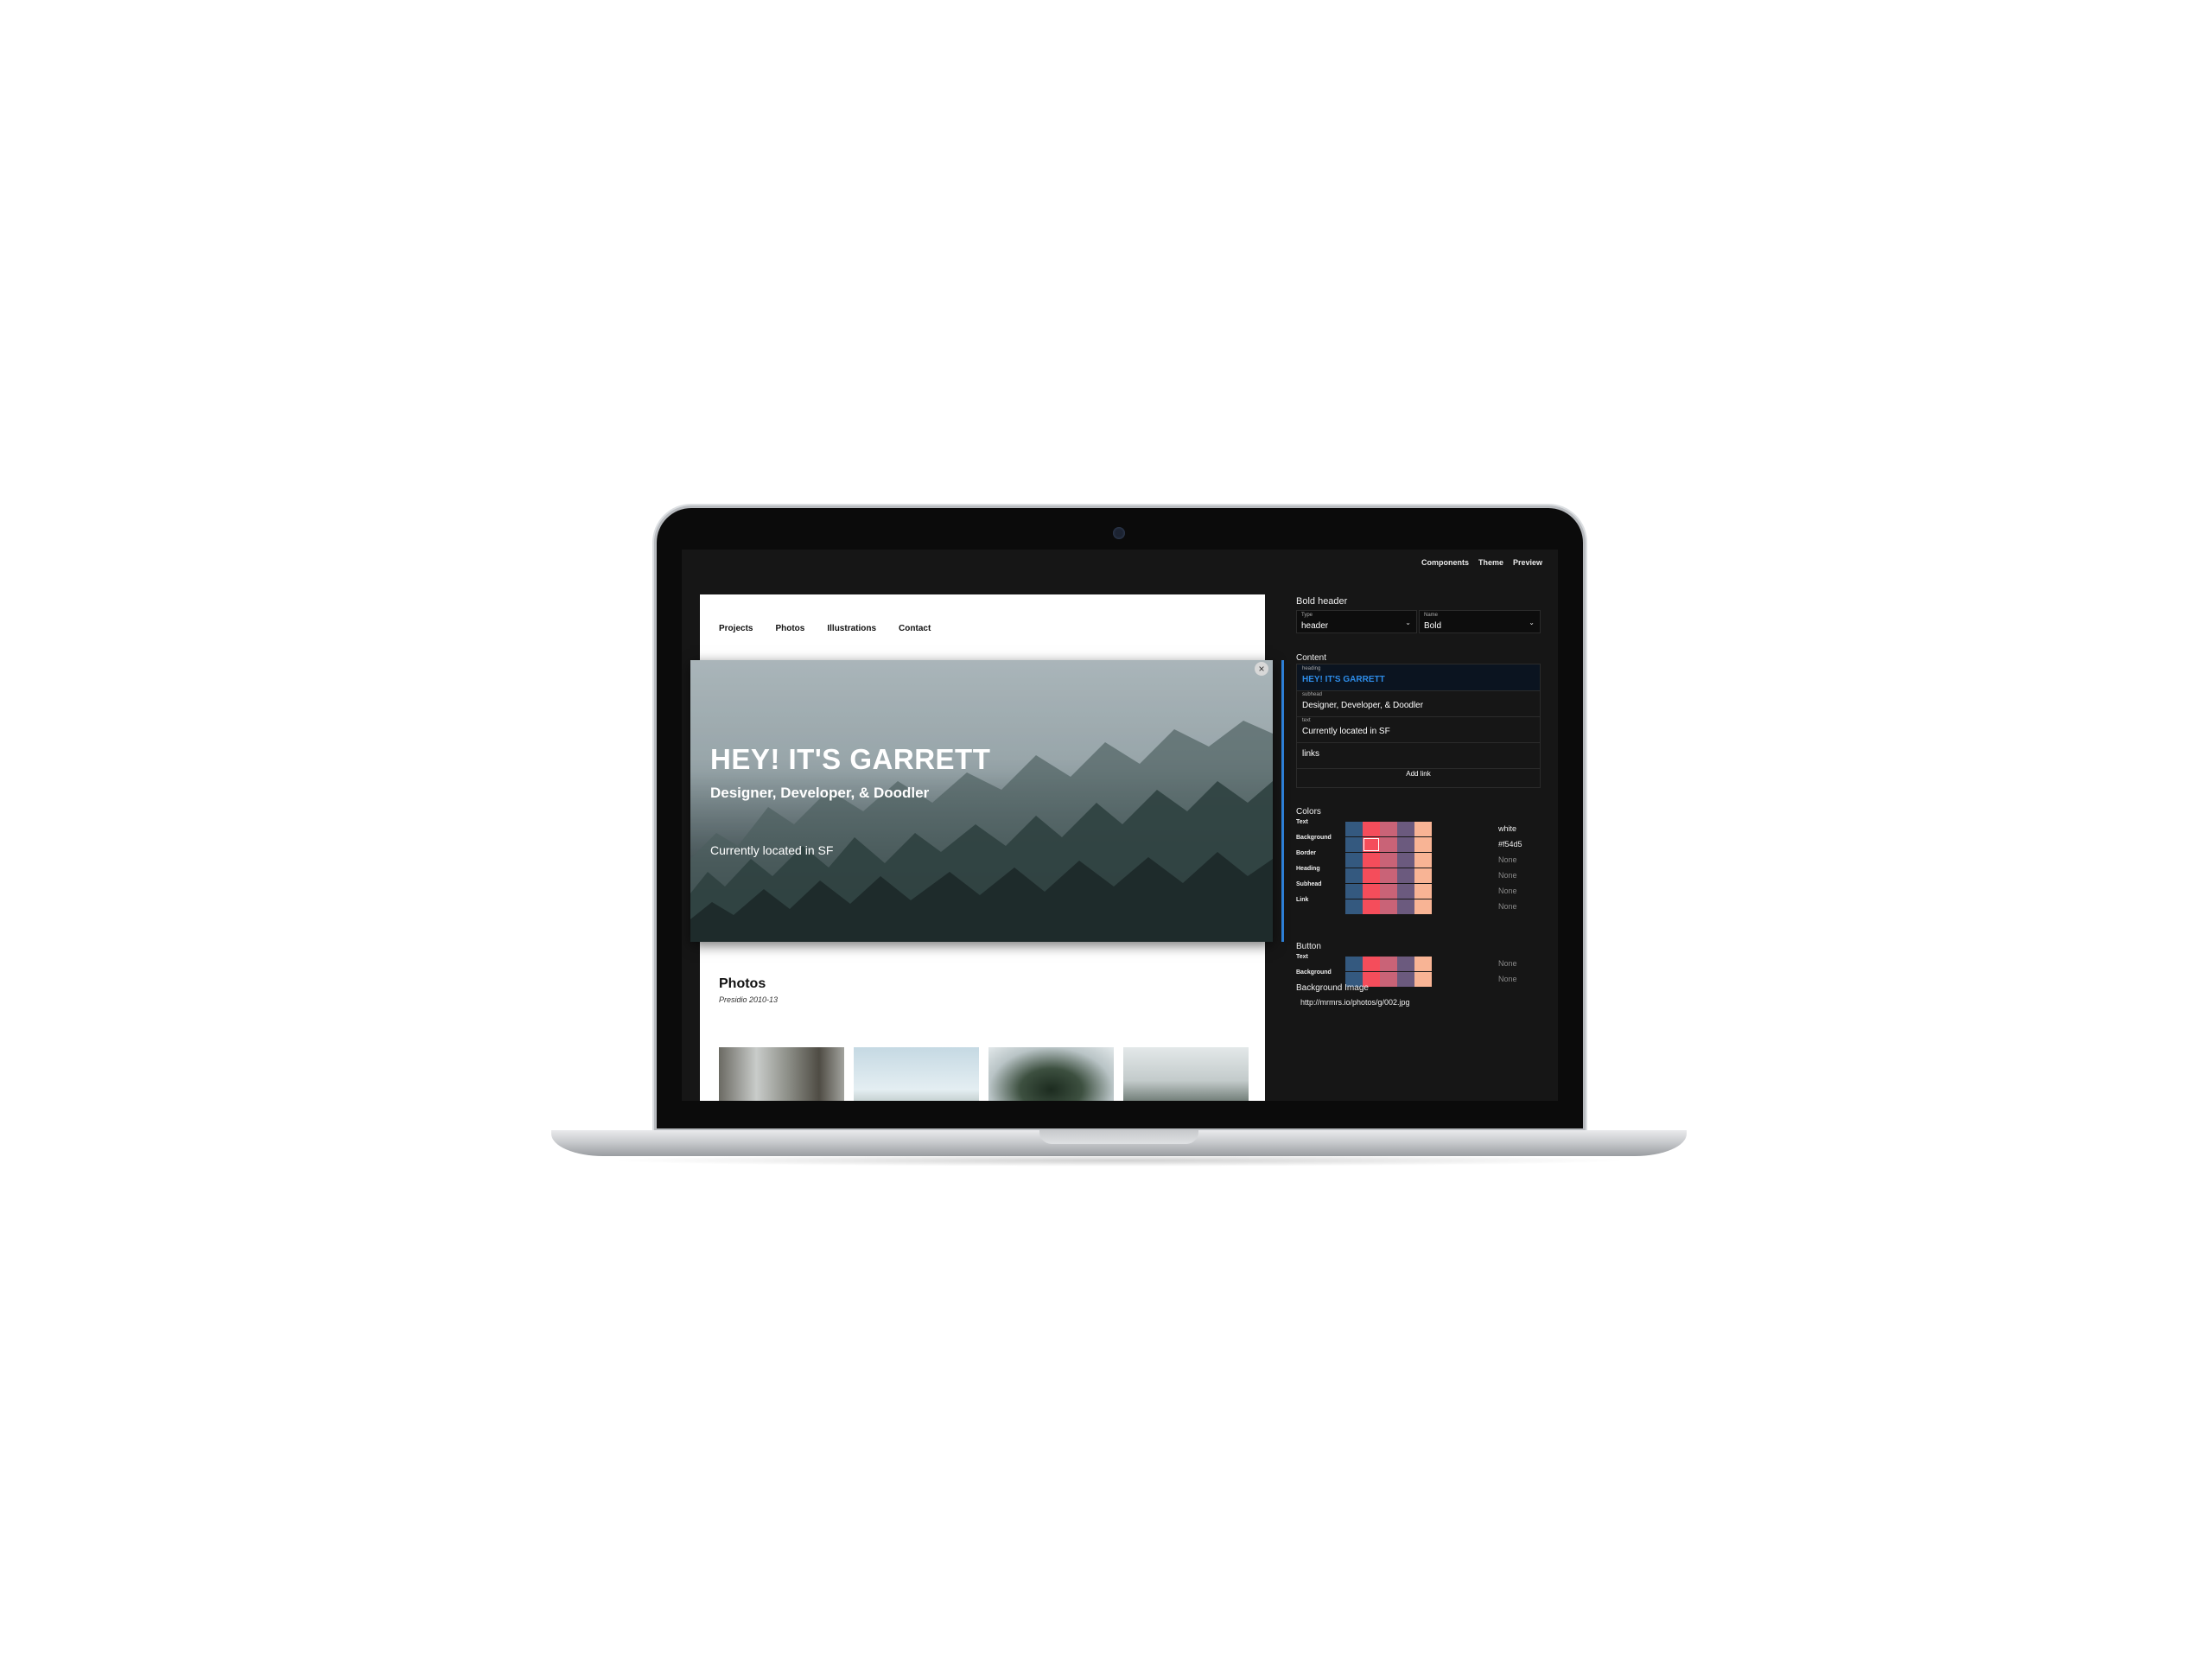 The height and width of the screenshot is (1659, 2212). What do you see at coordinates (1306, 720) in the screenshot?
I see `field-label: text` at bounding box center [1306, 720].